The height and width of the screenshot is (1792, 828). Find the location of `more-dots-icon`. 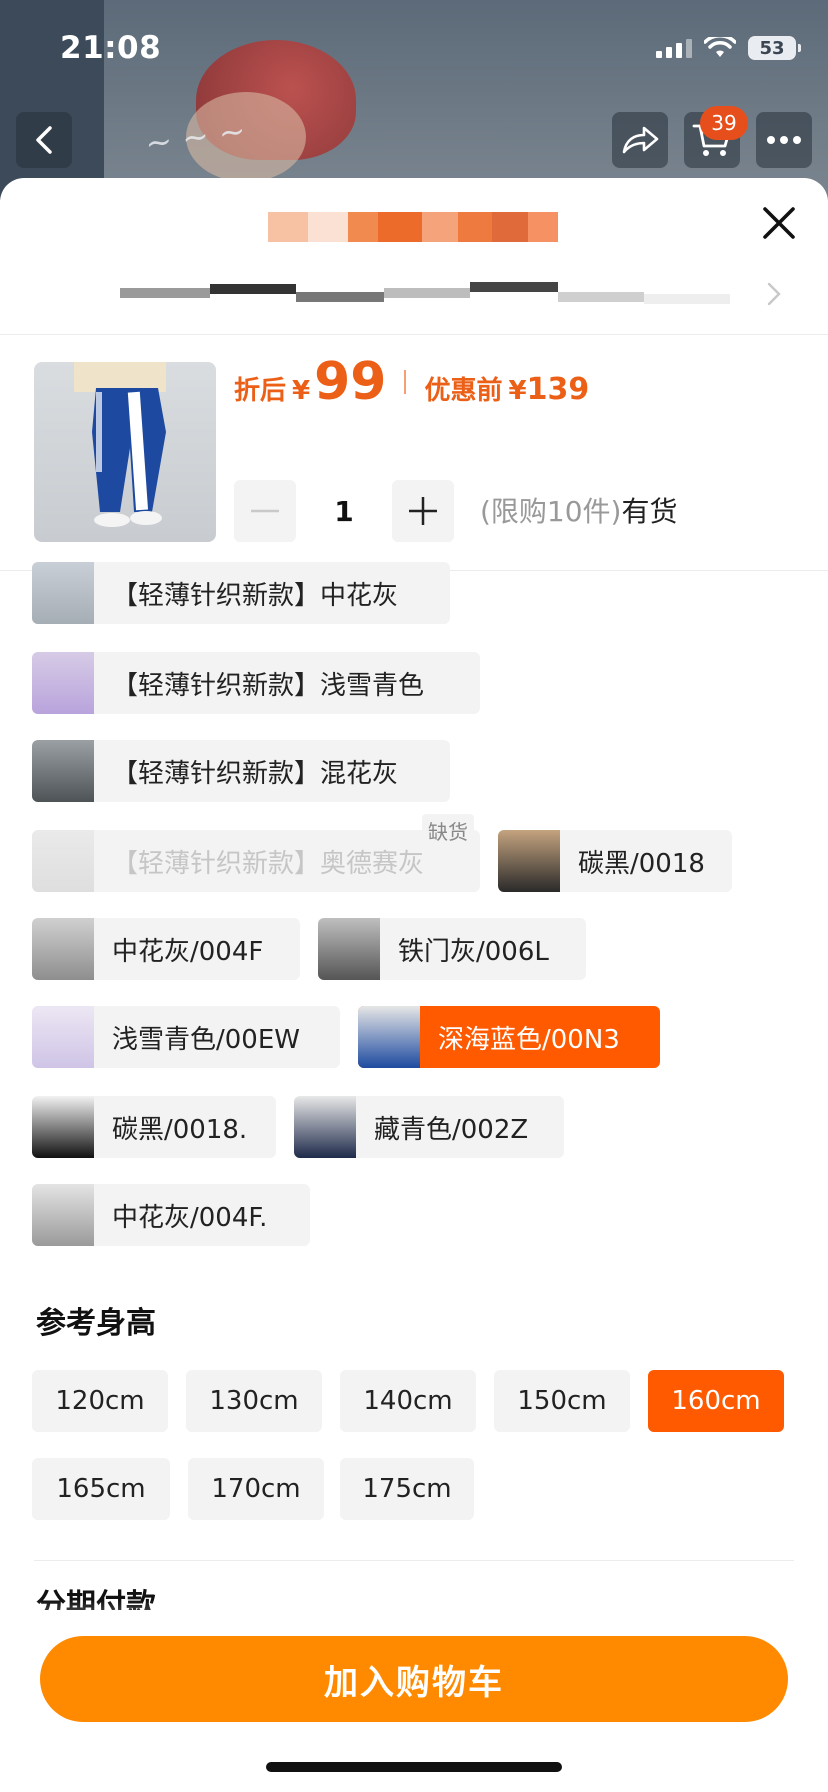

more-dots-icon is located at coordinates (784, 140).